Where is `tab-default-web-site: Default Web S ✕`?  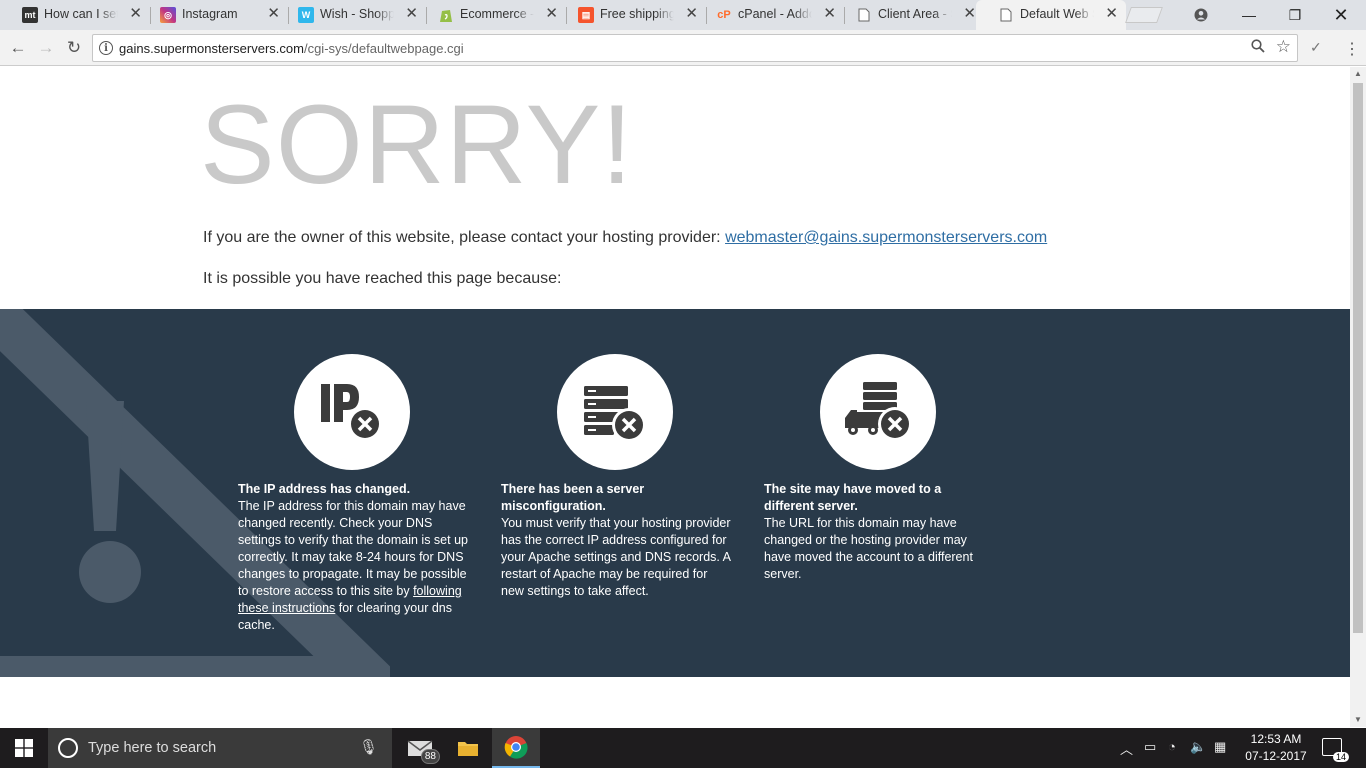
tab-default-web-site: Default Web S ✕ is located at coordinates (1051, 15).